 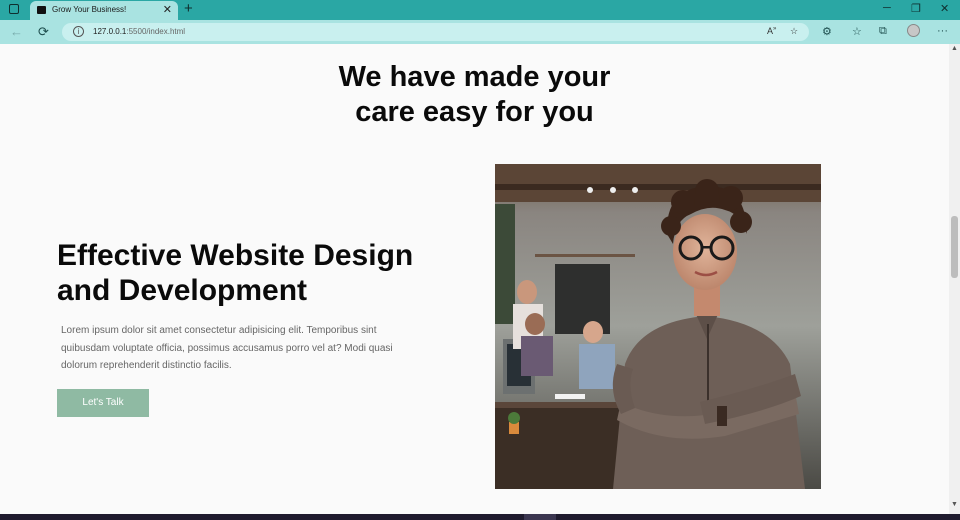 I want to click on scroll-up-icon: ▲, so click(x=954, y=48).